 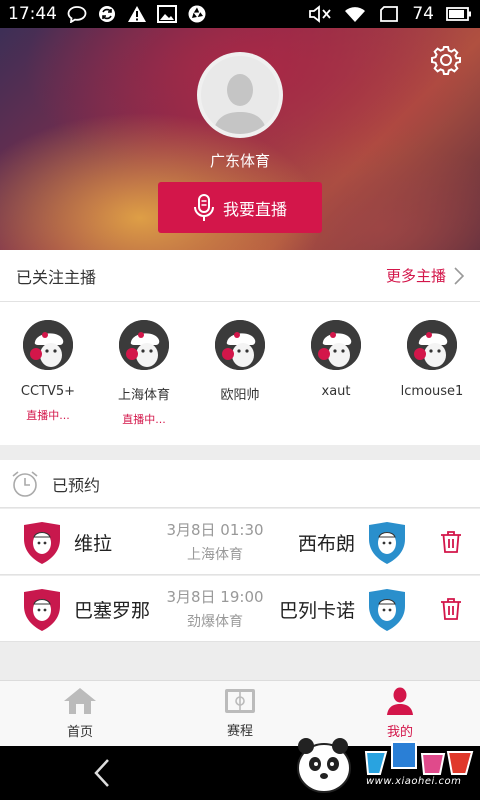 What do you see at coordinates (167, 14) in the screenshot?
I see `image-notification-icon` at bounding box center [167, 14].